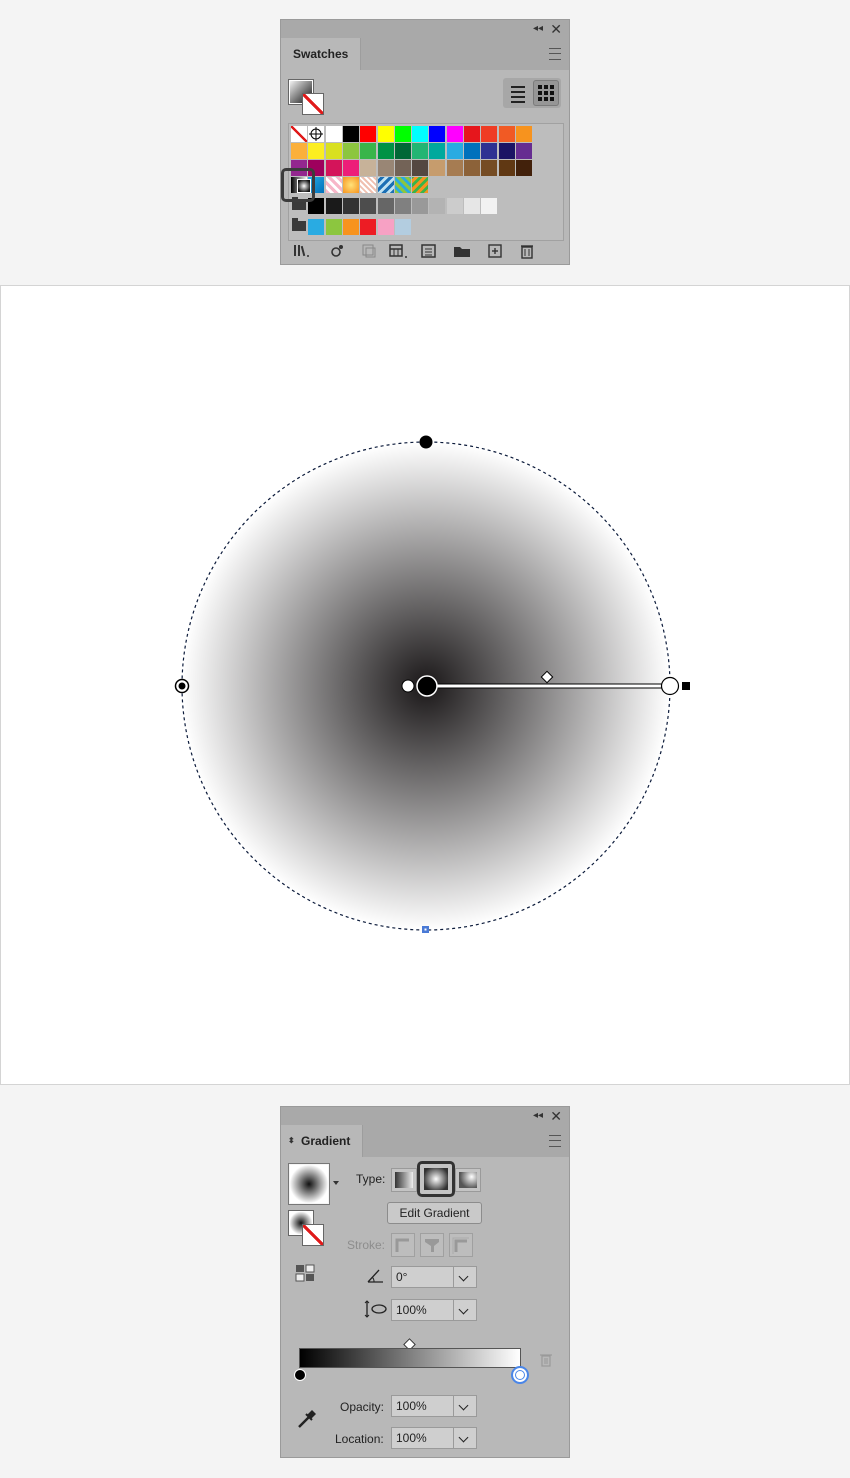 The width and height of the screenshot is (850, 1478). I want to click on focal-point-handle, so click(408, 686).